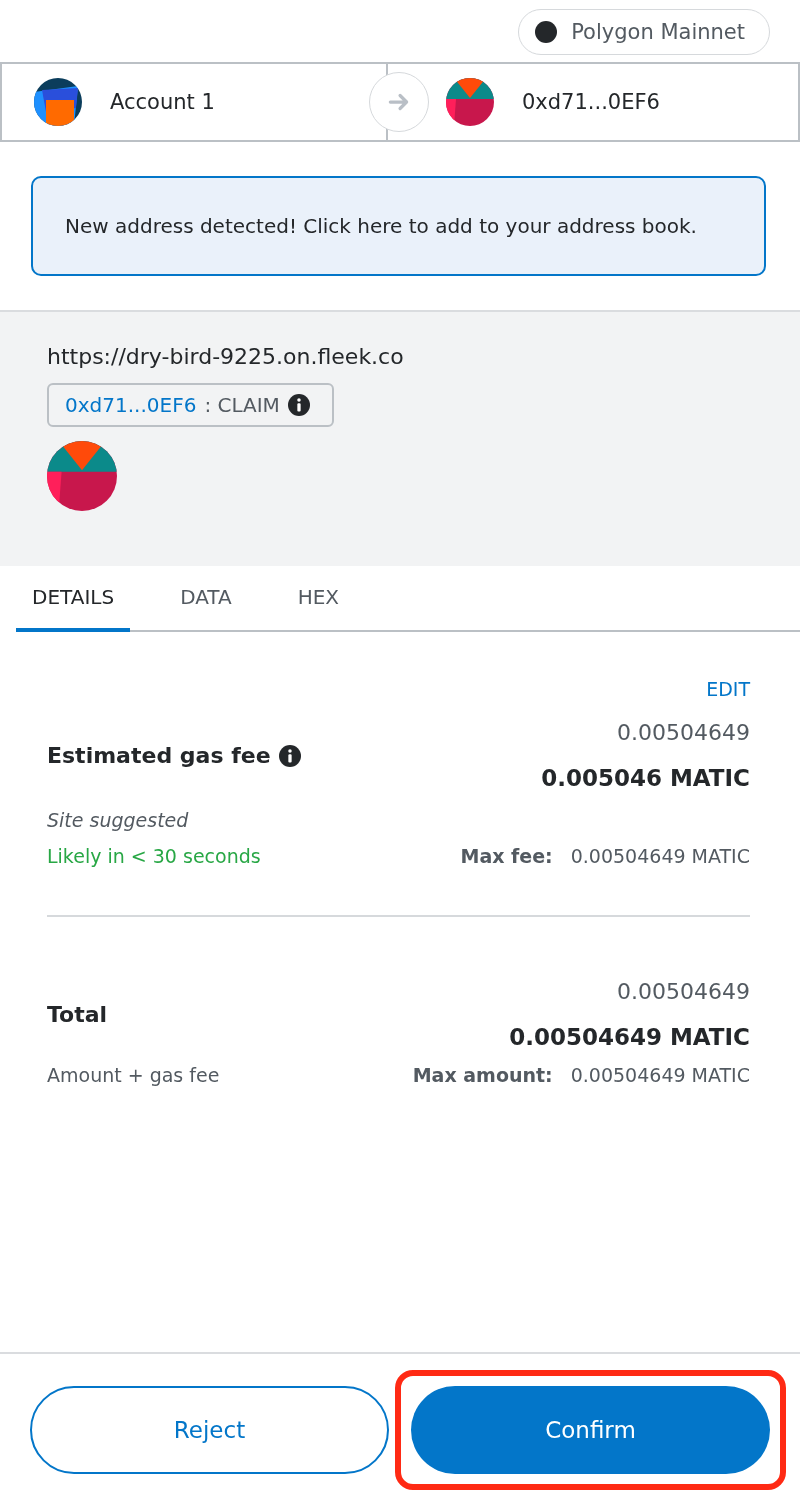 The image size is (800, 1506). What do you see at coordinates (225, 356) in the screenshot?
I see `site-origin: https://dry-bird-9225.on.fleek.co` at bounding box center [225, 356].